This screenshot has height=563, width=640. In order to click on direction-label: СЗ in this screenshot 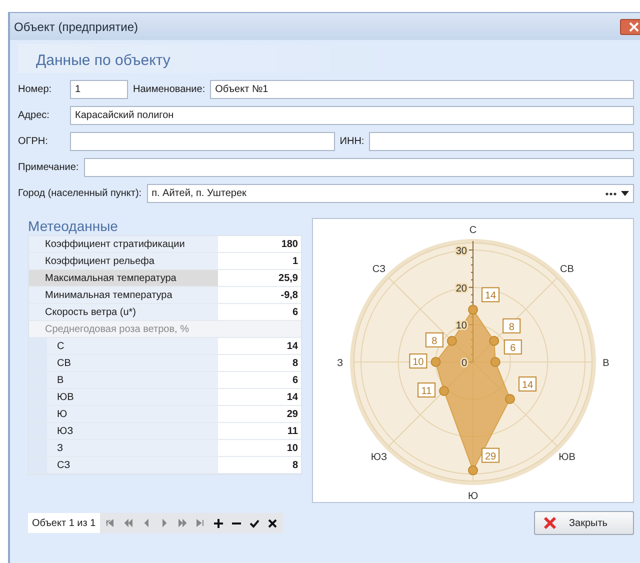, I will do `click(379, 269)`.